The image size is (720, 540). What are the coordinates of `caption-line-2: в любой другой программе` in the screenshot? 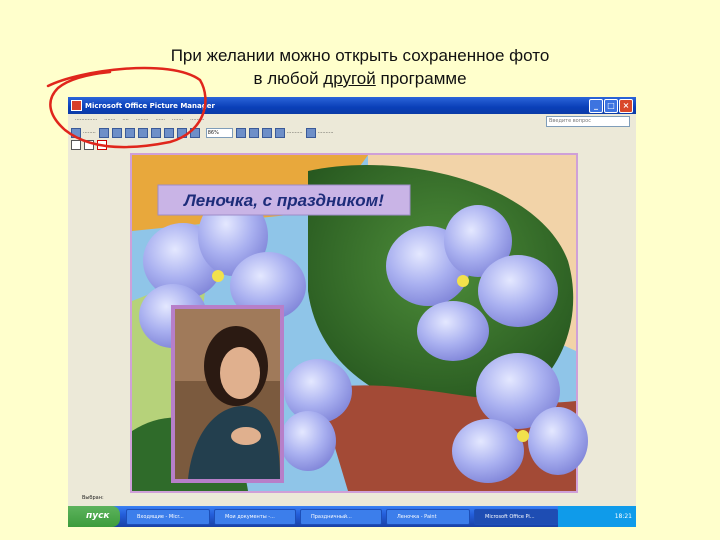 It's located at (360, 78).